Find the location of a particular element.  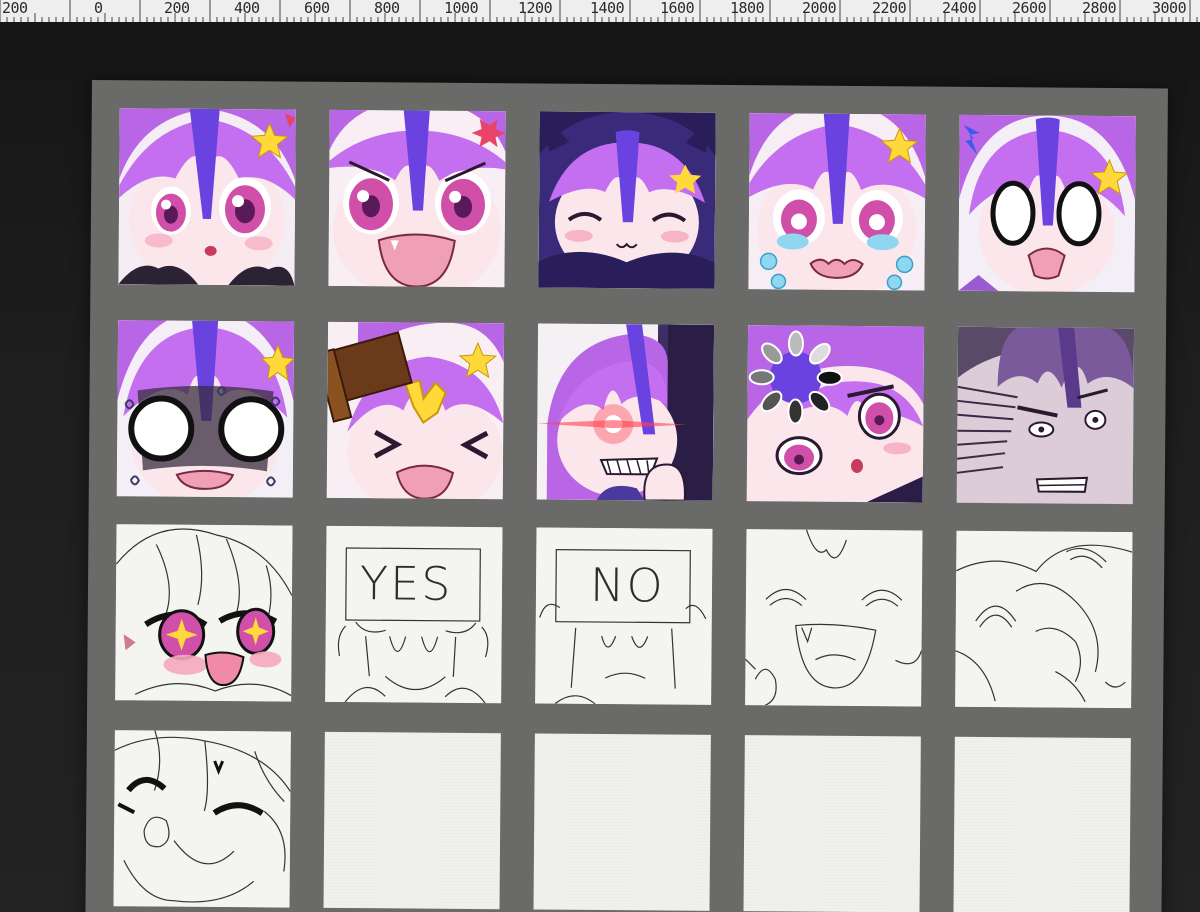

emote-tile-crying is located at coordinates (837, 202).